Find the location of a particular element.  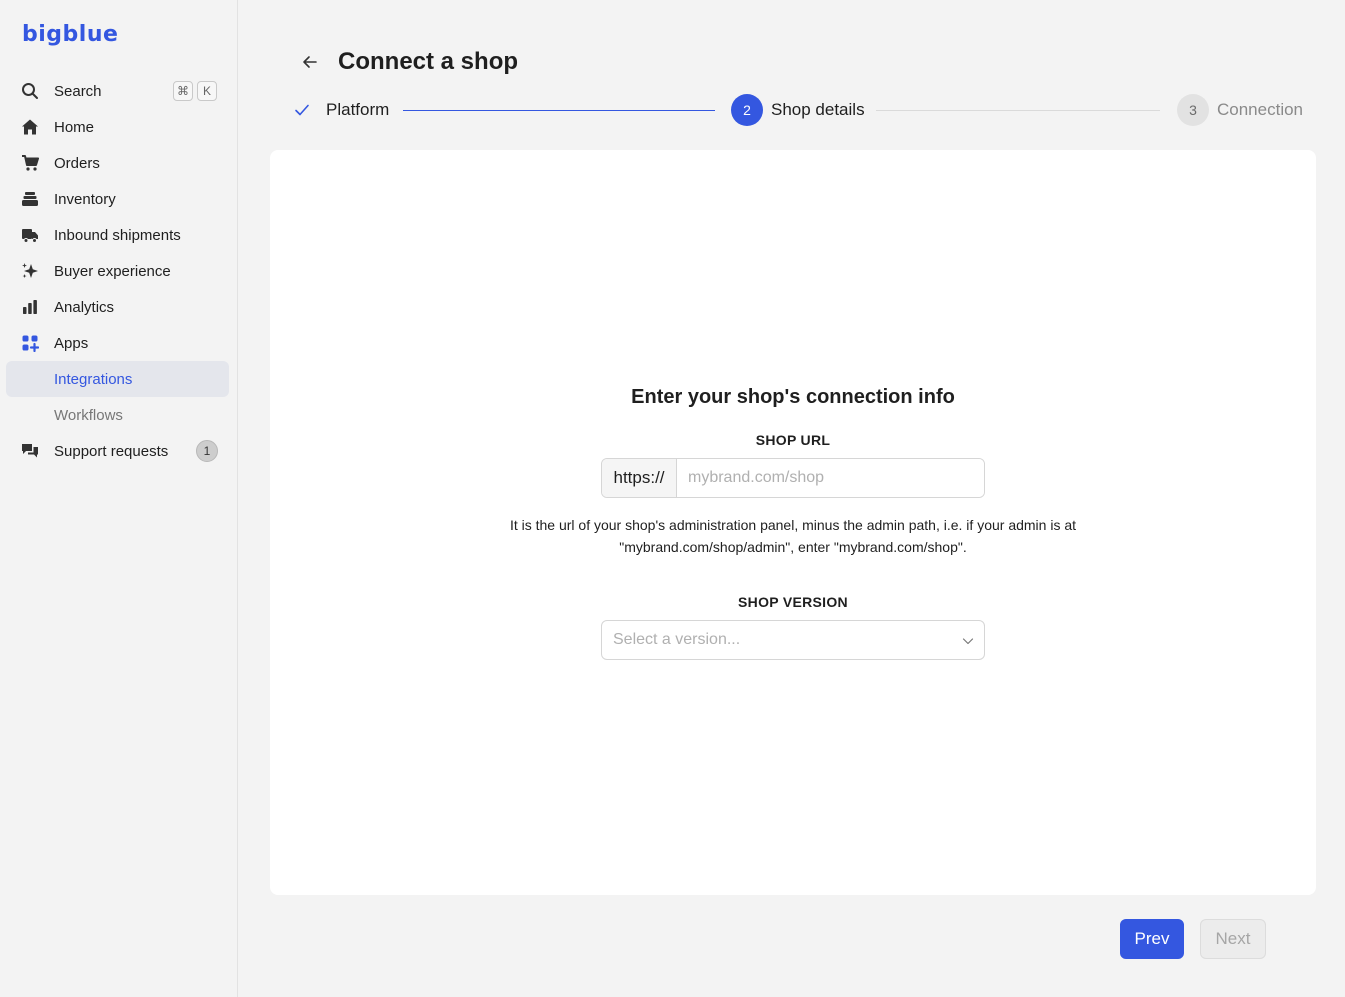

shop-url-field: https:// is located at coordinates (793, 478).